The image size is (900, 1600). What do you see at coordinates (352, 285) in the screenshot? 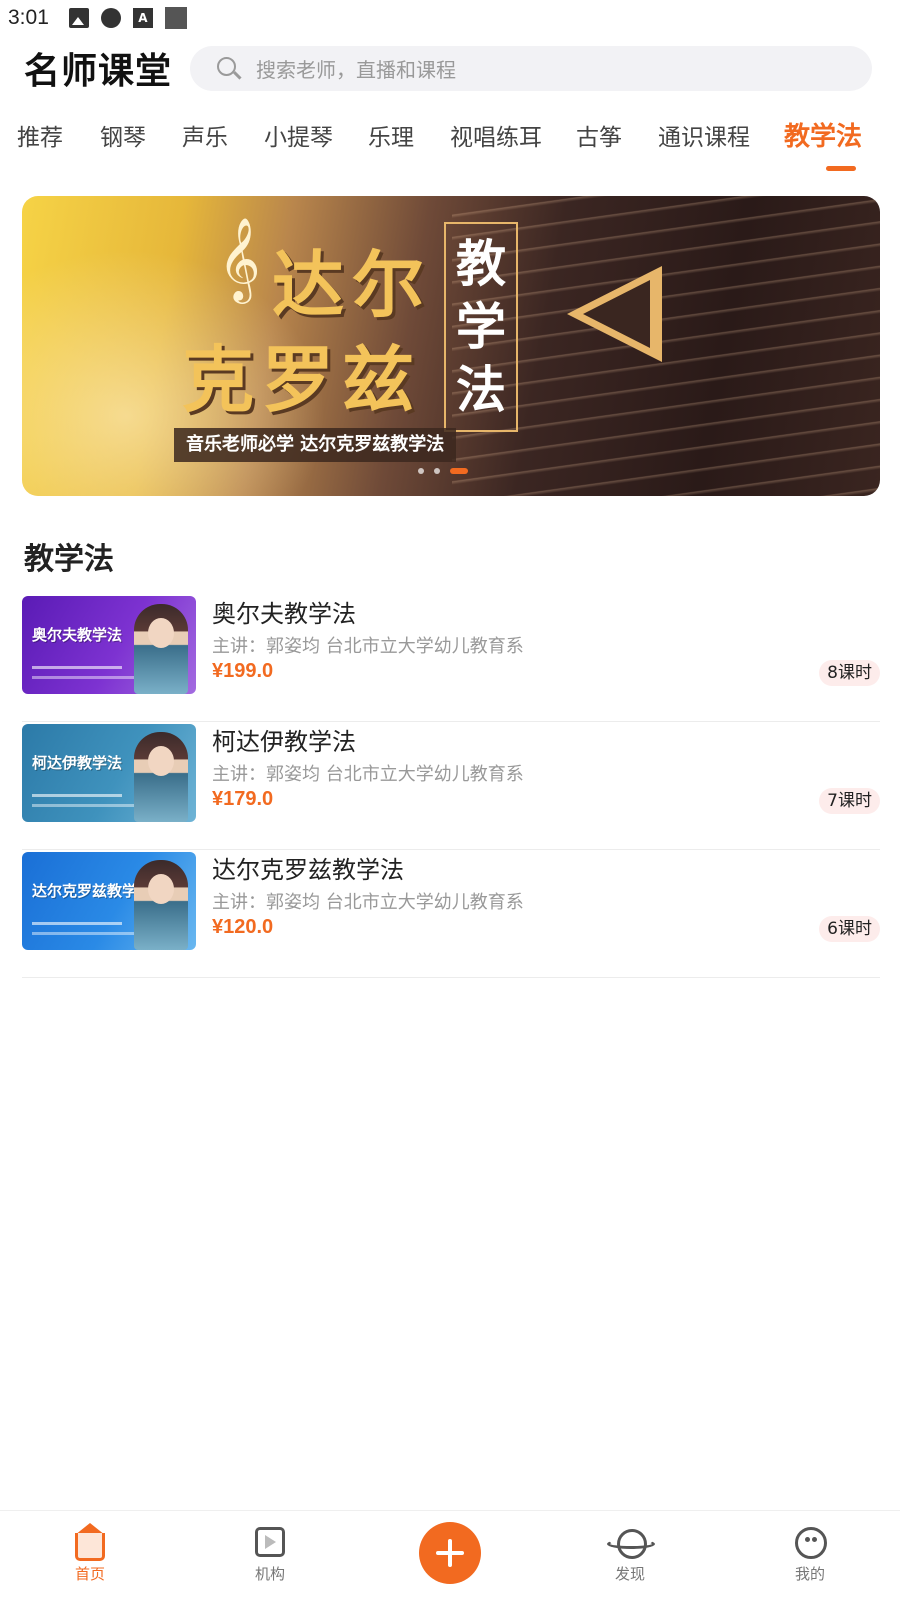
I see `banner-title-line1: 达尔` at bounding box center [352, 285].